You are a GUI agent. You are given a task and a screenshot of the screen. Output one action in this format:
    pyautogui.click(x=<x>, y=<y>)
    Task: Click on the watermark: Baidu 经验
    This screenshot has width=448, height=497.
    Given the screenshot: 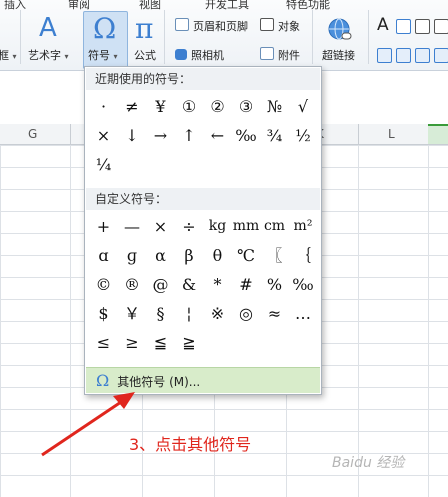 What is the action you would take?
    pyautogui.click(x=368, y=463)
    